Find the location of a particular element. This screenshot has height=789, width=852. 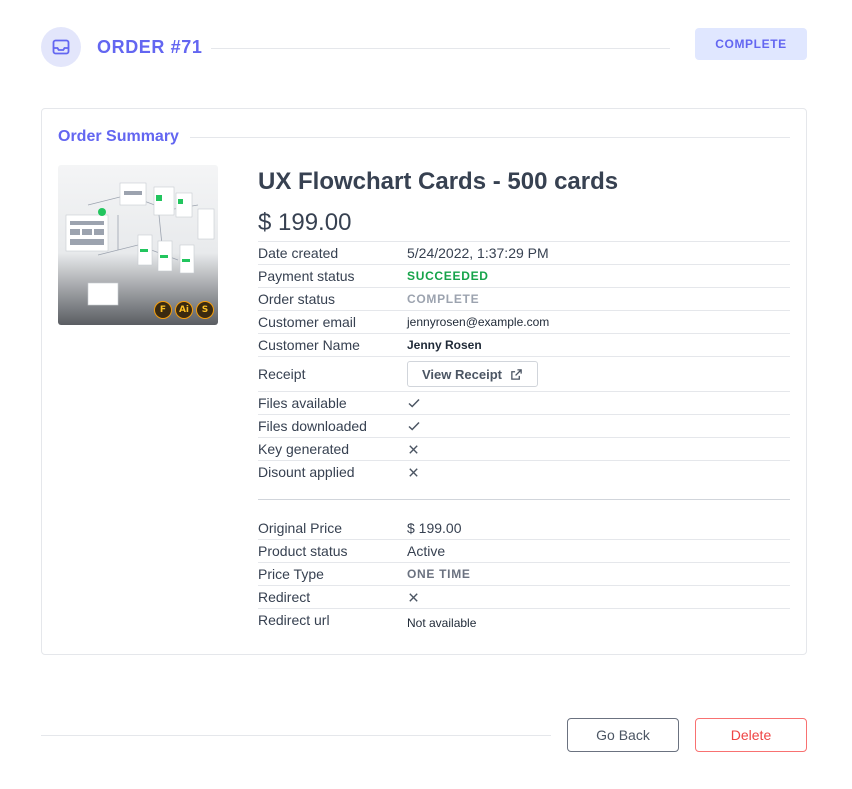

original-price-value: $ 199.00 is located at coordinates (434, 527).